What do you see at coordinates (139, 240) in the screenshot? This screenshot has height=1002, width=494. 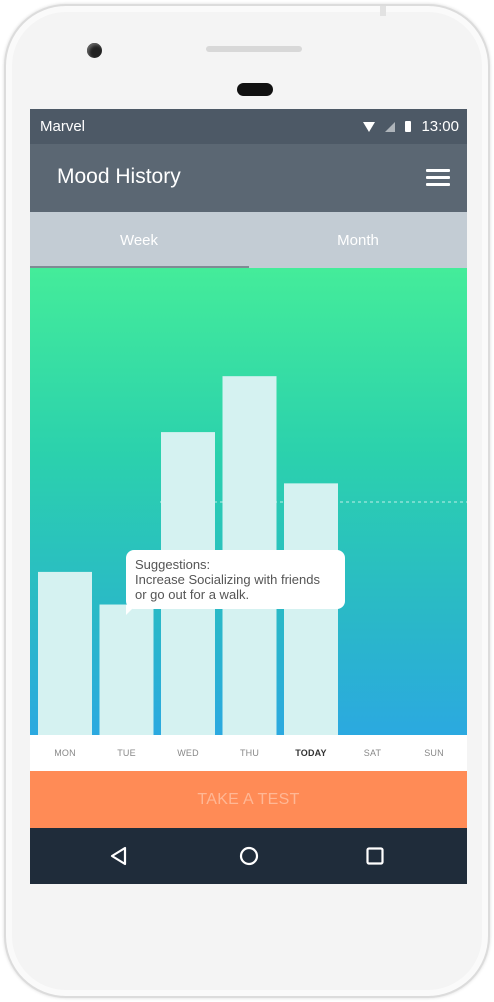 I see `tab-week: Week` at bounding box center [139, 240].